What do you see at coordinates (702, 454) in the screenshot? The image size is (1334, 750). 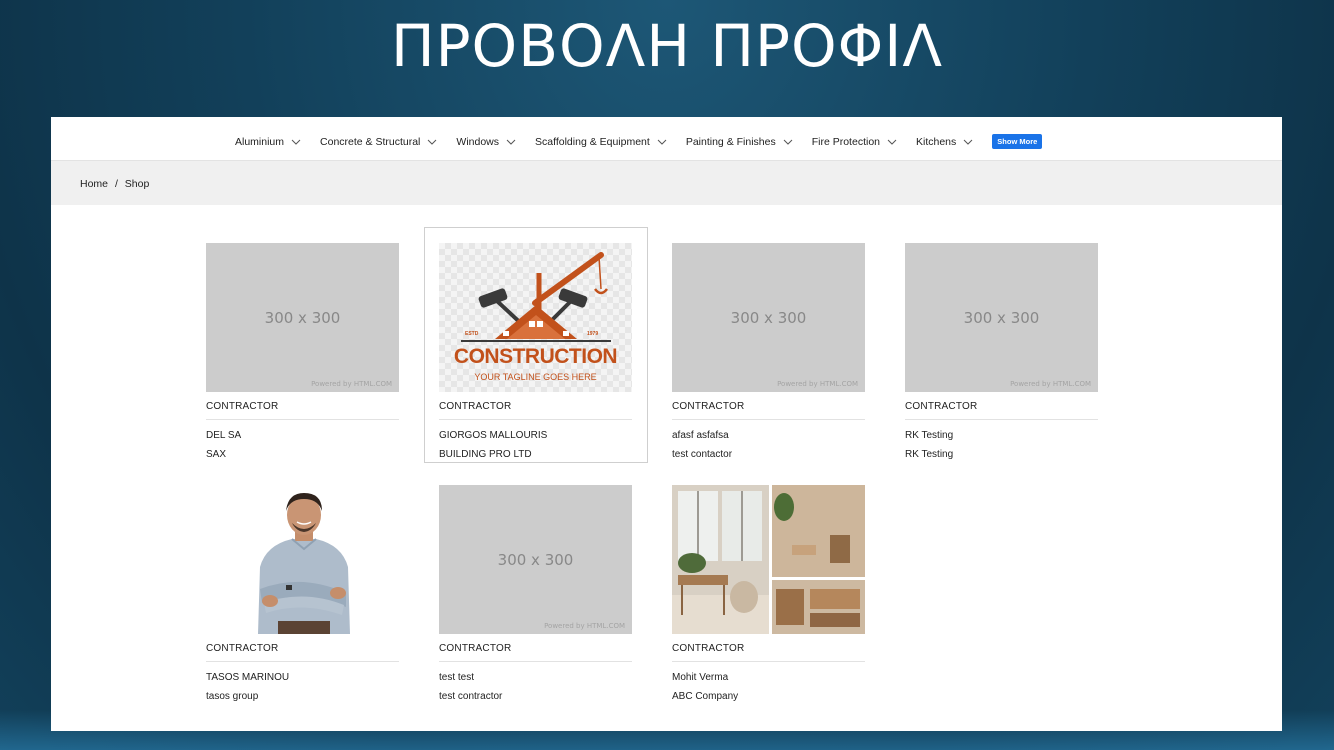 I see `card-company-name: test contactor` at bounding box center [702, 454].